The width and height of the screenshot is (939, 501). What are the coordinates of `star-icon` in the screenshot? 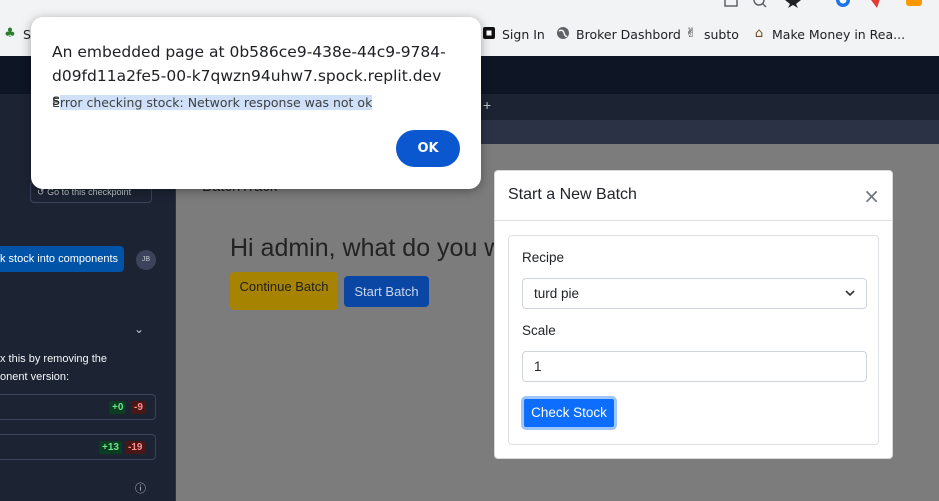 It's located at (793, 4).